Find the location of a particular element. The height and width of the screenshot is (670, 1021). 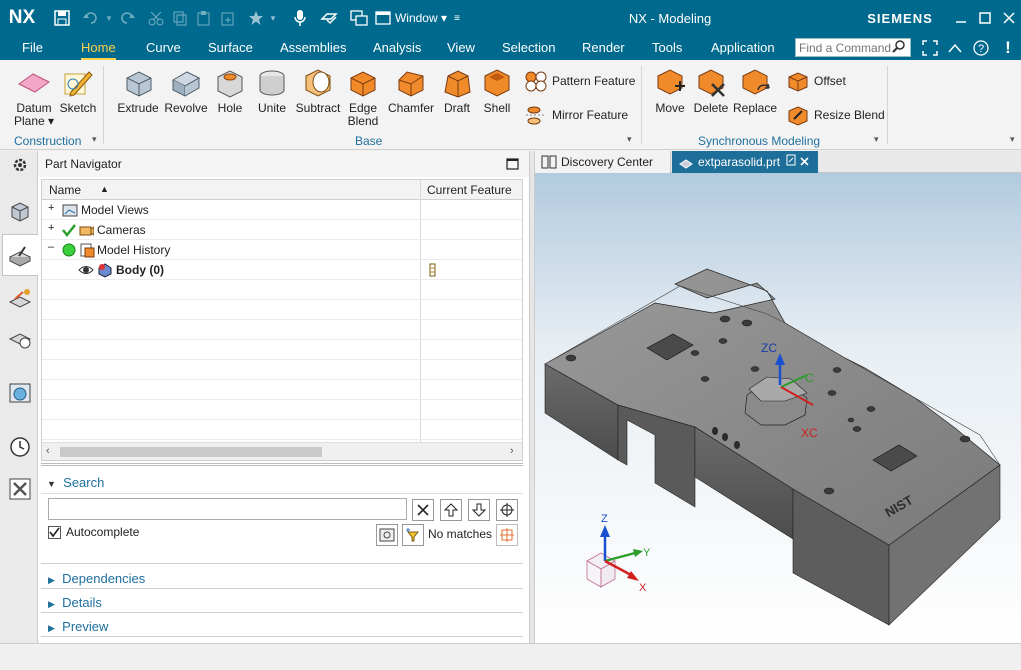

autocomplete-checkbox is located at coordinates (54, 532).